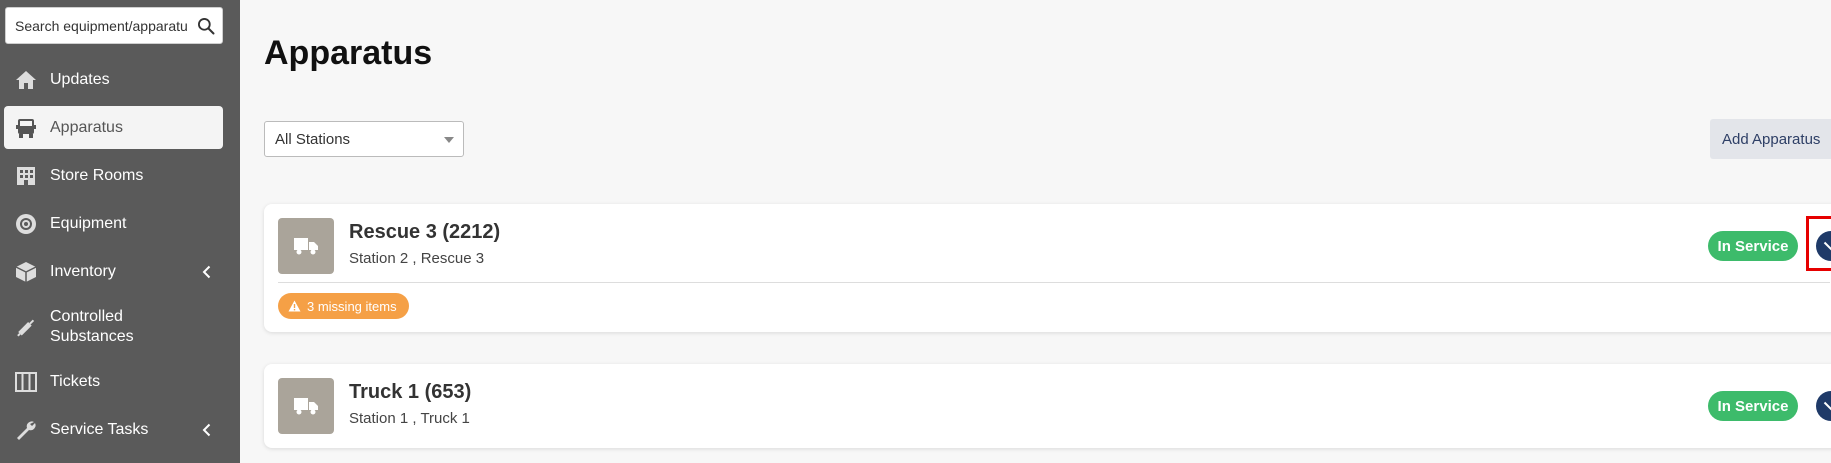  Describe the element at coordinates (80, 79) in the screenshot. I see `sidebar-item-label: Updates` at that location.